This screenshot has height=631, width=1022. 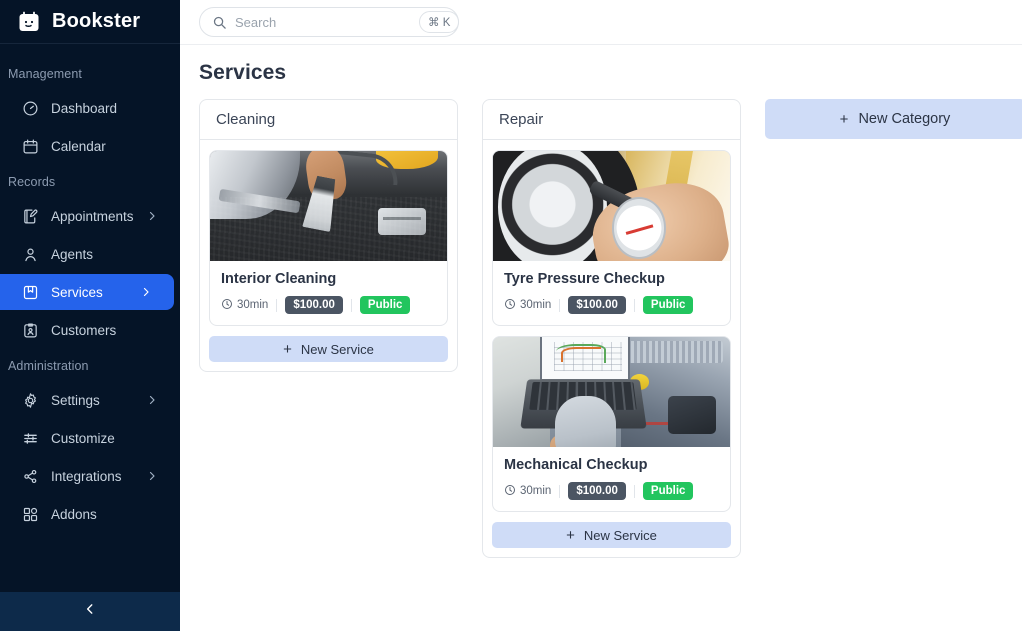 I want to click on category-title: Repair, so click(x=611, y=120).